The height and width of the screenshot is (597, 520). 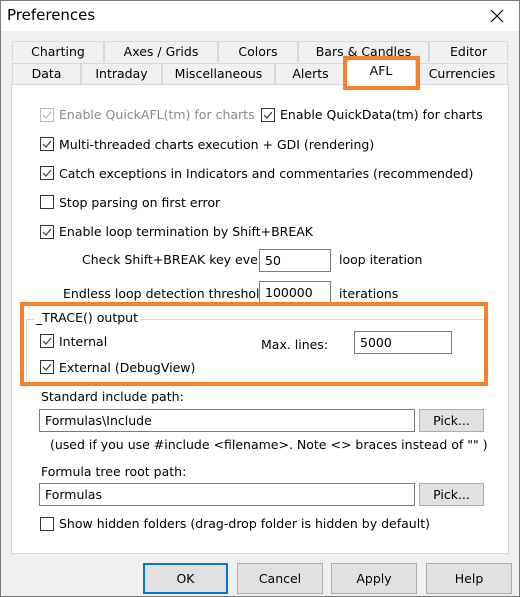 I want to click on quickdata-checkbox, so click(x=268, y=115).